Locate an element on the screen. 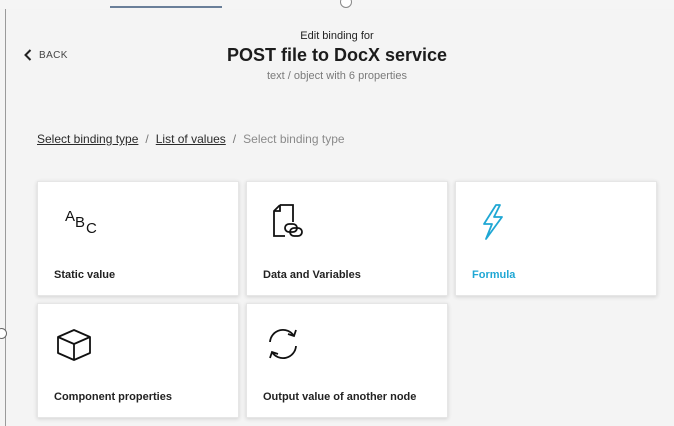 The image size is (674, 426). svg-text: B is located at coordinates (80, 222).